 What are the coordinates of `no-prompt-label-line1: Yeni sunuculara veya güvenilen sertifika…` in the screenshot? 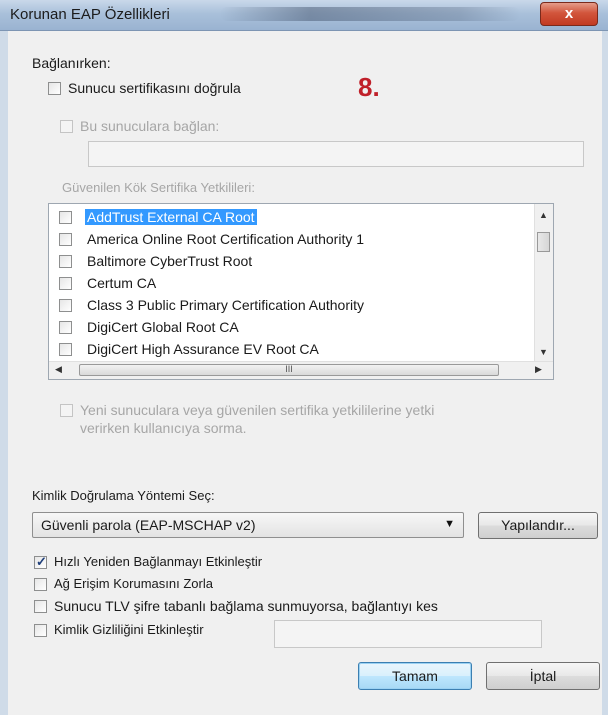 It's located at (257, 410).